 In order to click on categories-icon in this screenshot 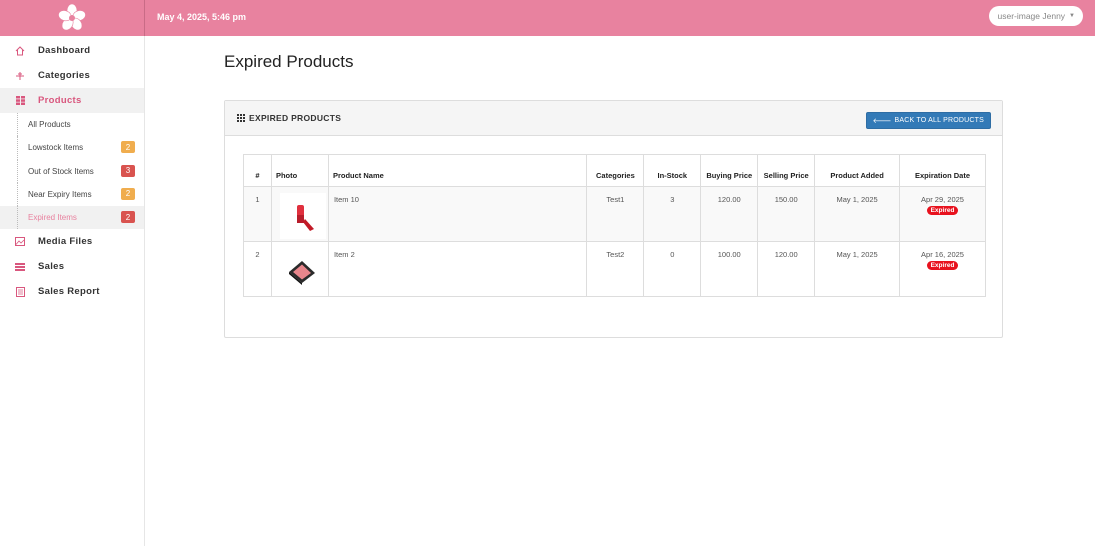, I will do `click(20, 76)`.